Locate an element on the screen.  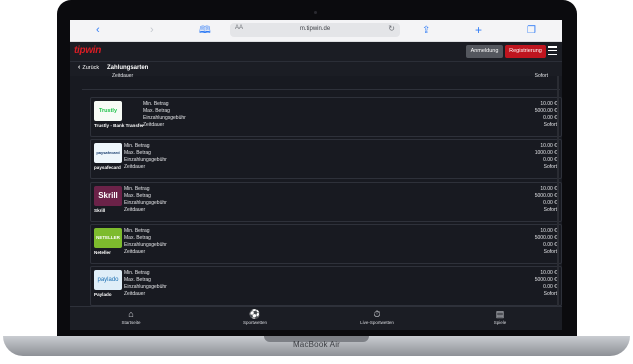
provider-name: Skrill is located at coordinates (100, 210).